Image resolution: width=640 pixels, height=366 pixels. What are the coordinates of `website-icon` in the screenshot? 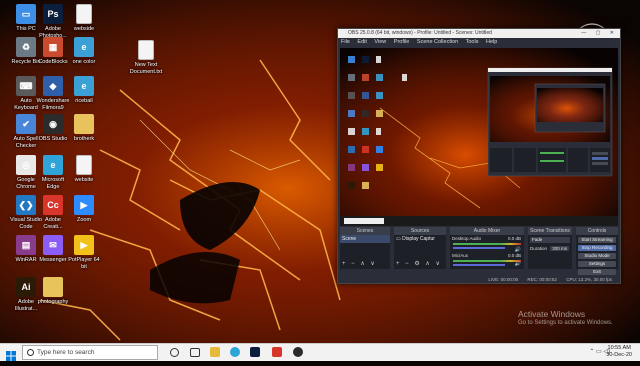 It's located at (84, 165).